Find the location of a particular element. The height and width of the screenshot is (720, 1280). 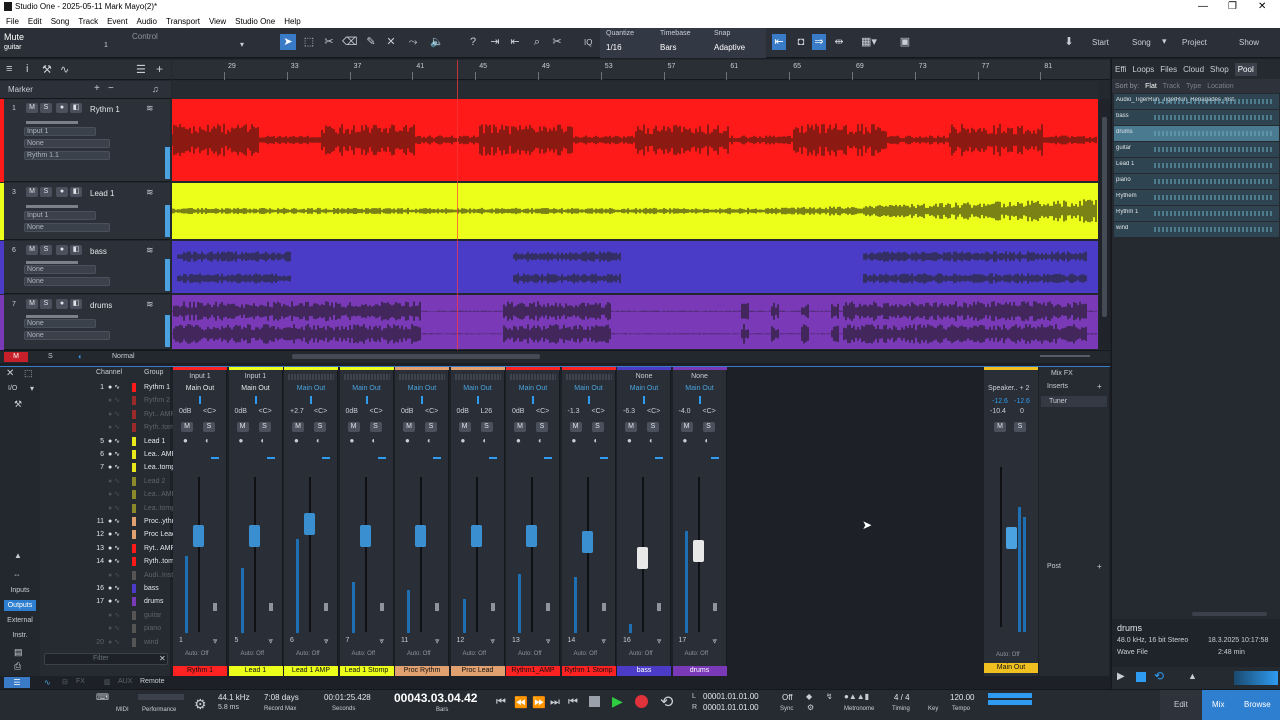

mix-view-button: Mix is located at coordinates (1218, 704).